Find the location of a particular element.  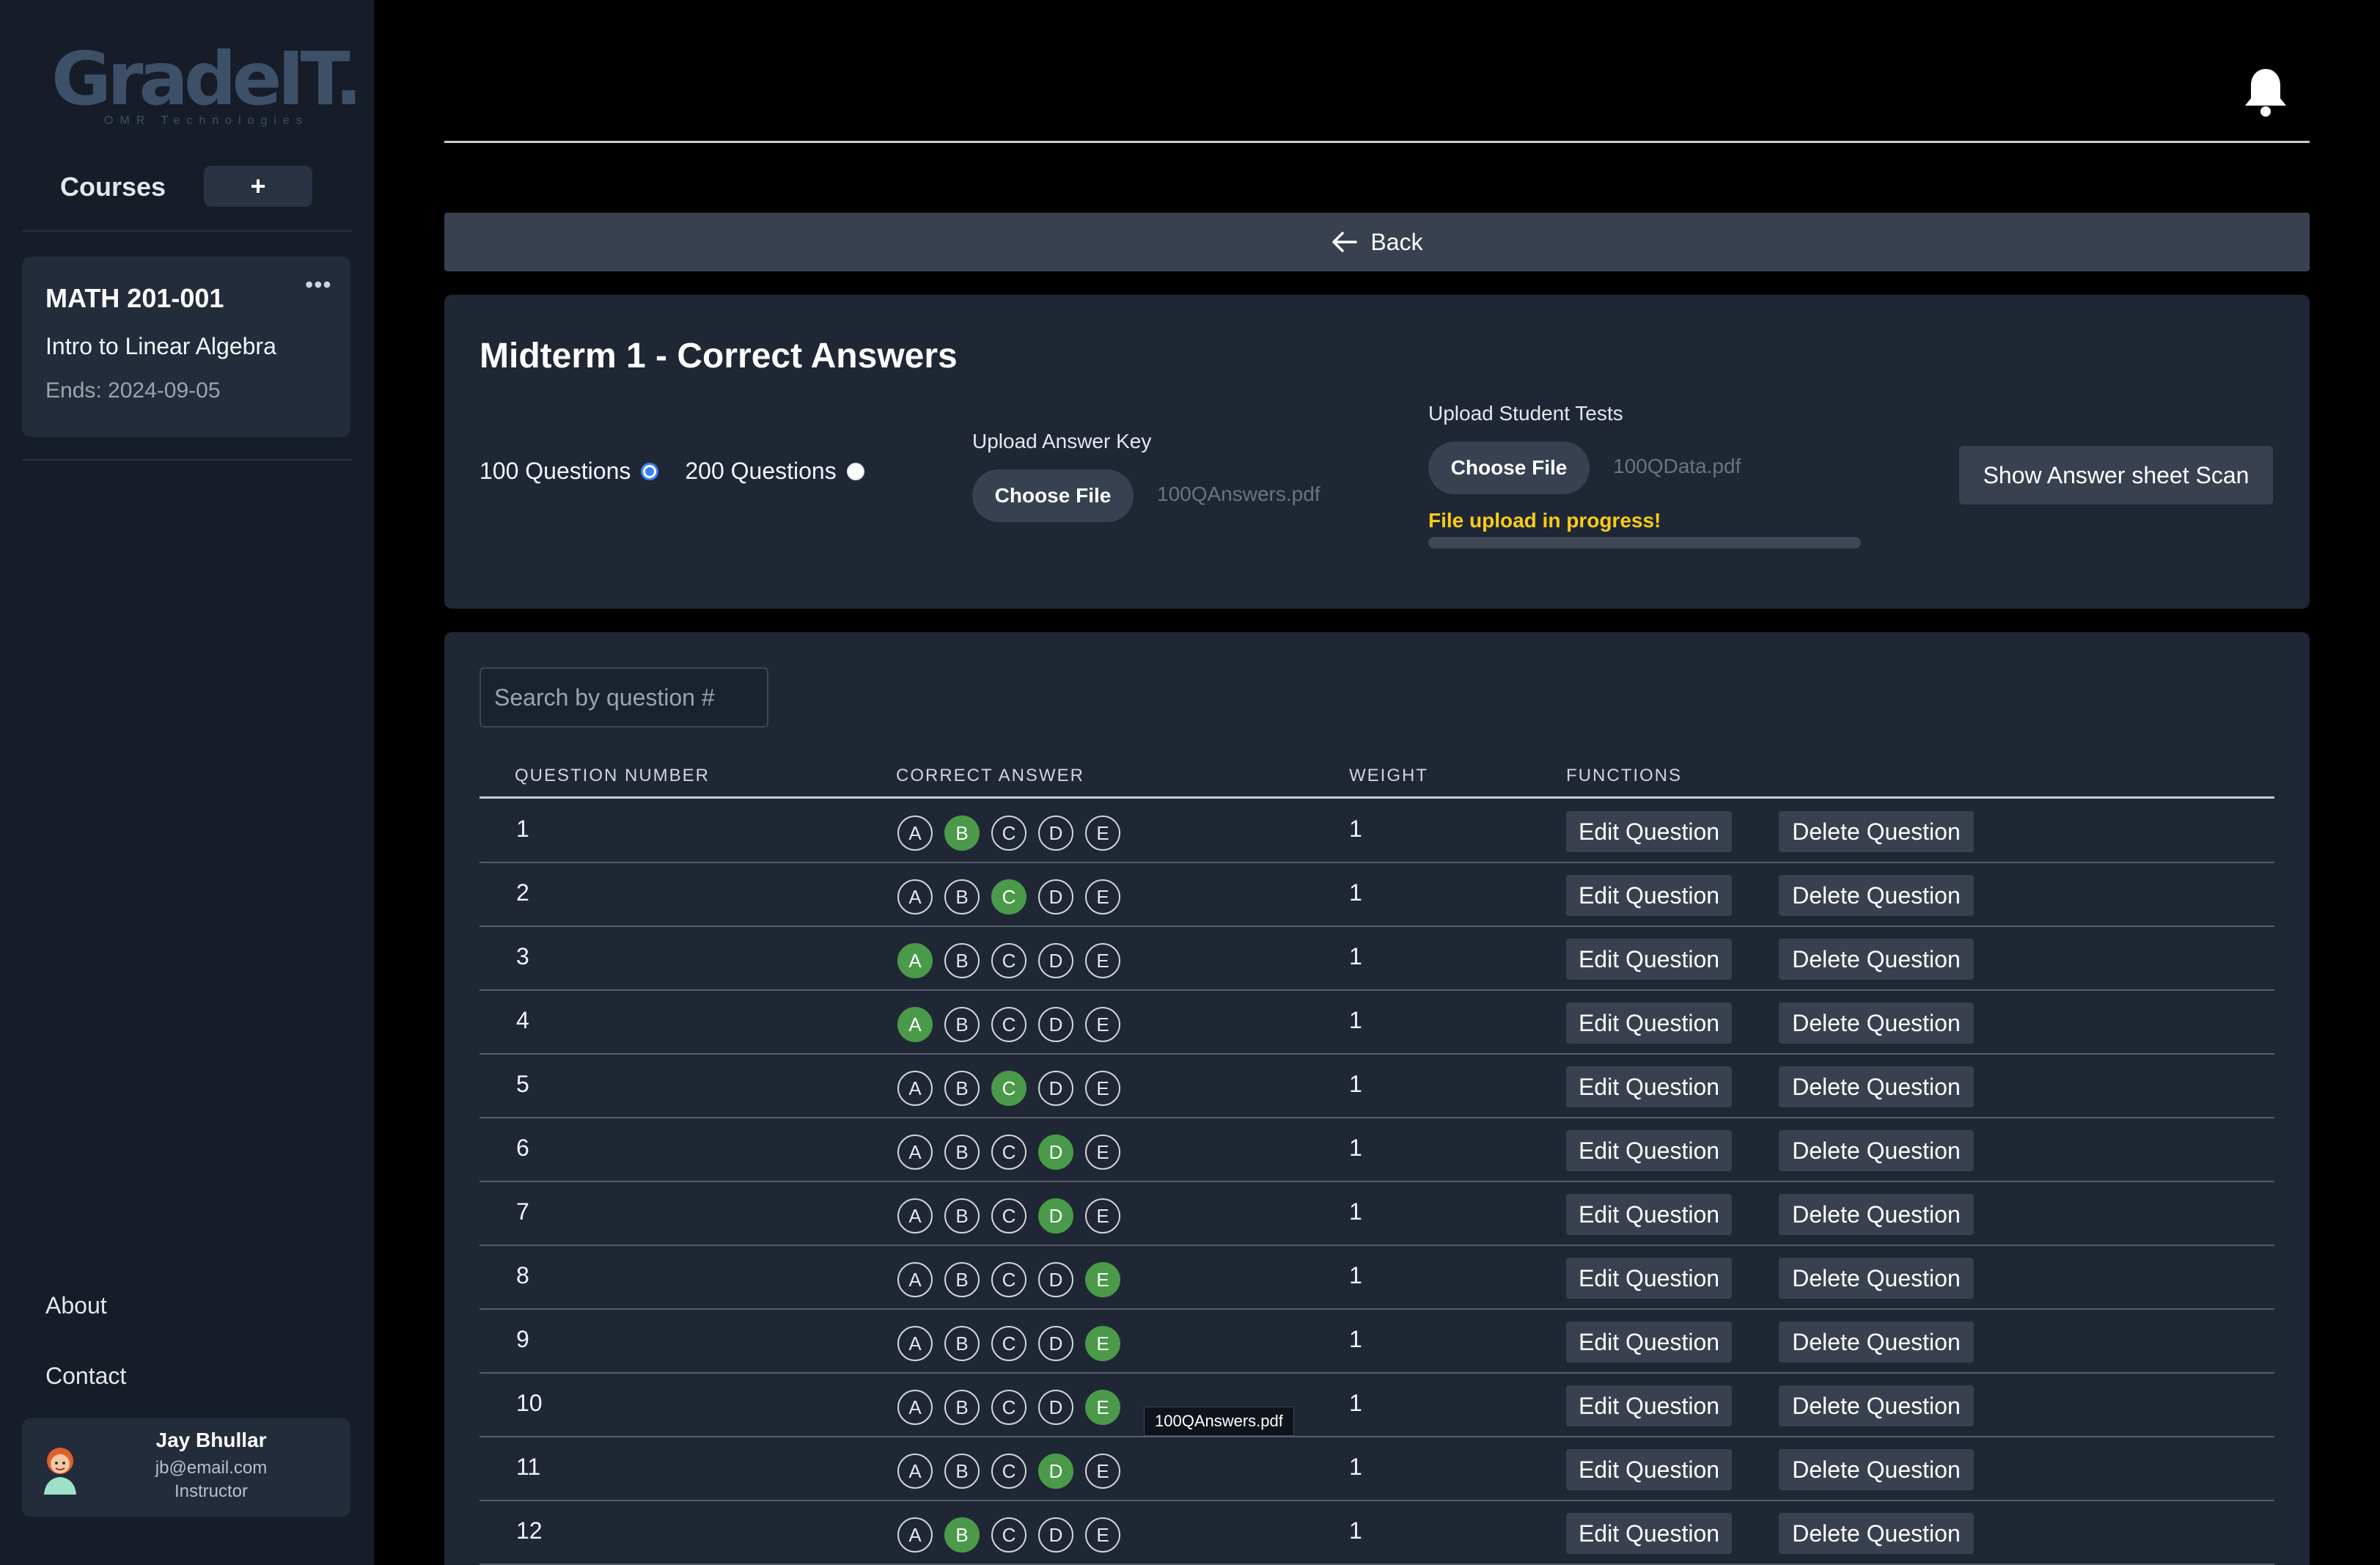

gradeit-logo: GradeIT. OMR Technologies is located at coordinates (207, 86).